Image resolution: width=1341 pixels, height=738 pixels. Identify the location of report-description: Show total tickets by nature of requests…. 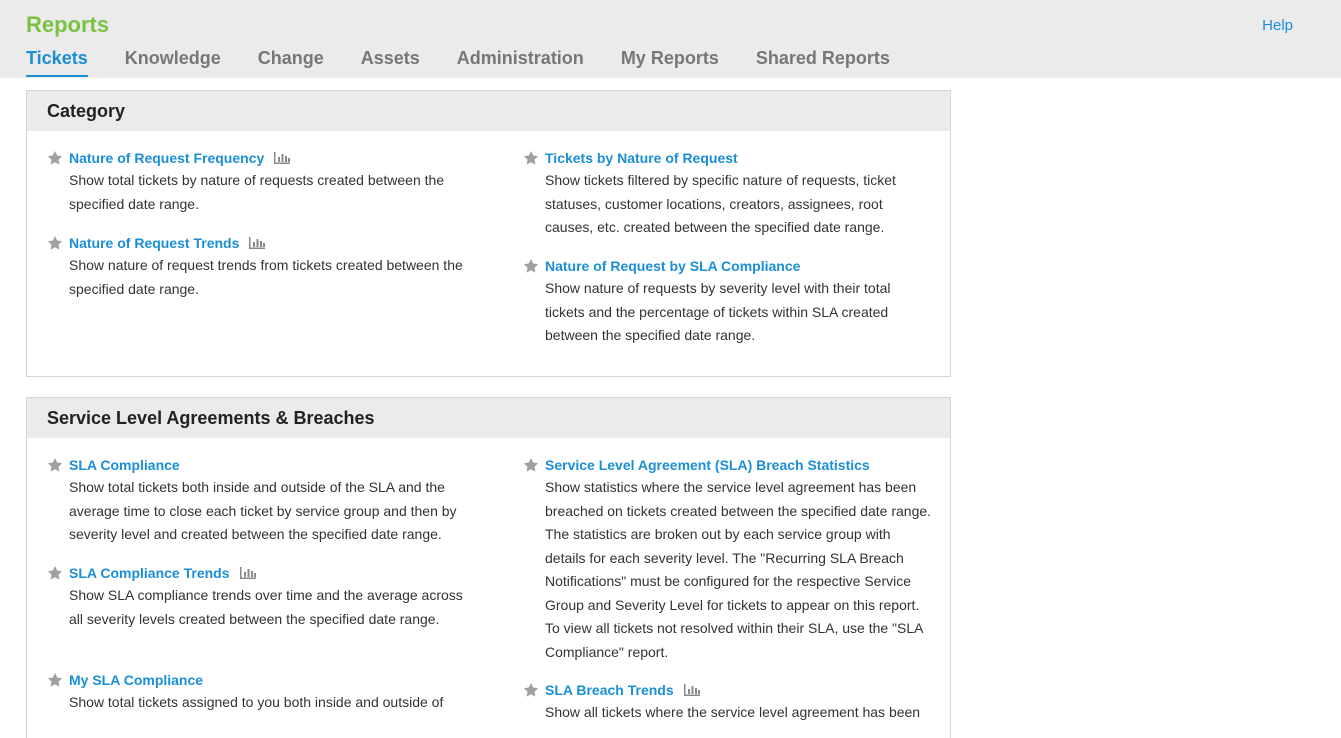
(257, 192).